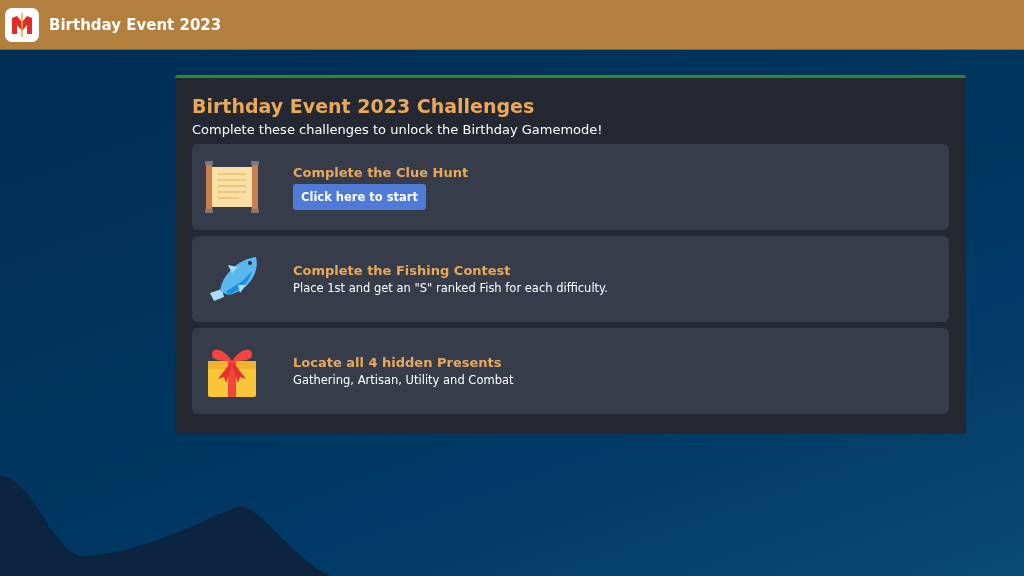 The height and width of the screenshot is (576, 1024). What do you see at coordinates (381, 172) in the screenshot?
I see `challenge-title: Complete the Clue Hunt` at bounding box center [381, 172].